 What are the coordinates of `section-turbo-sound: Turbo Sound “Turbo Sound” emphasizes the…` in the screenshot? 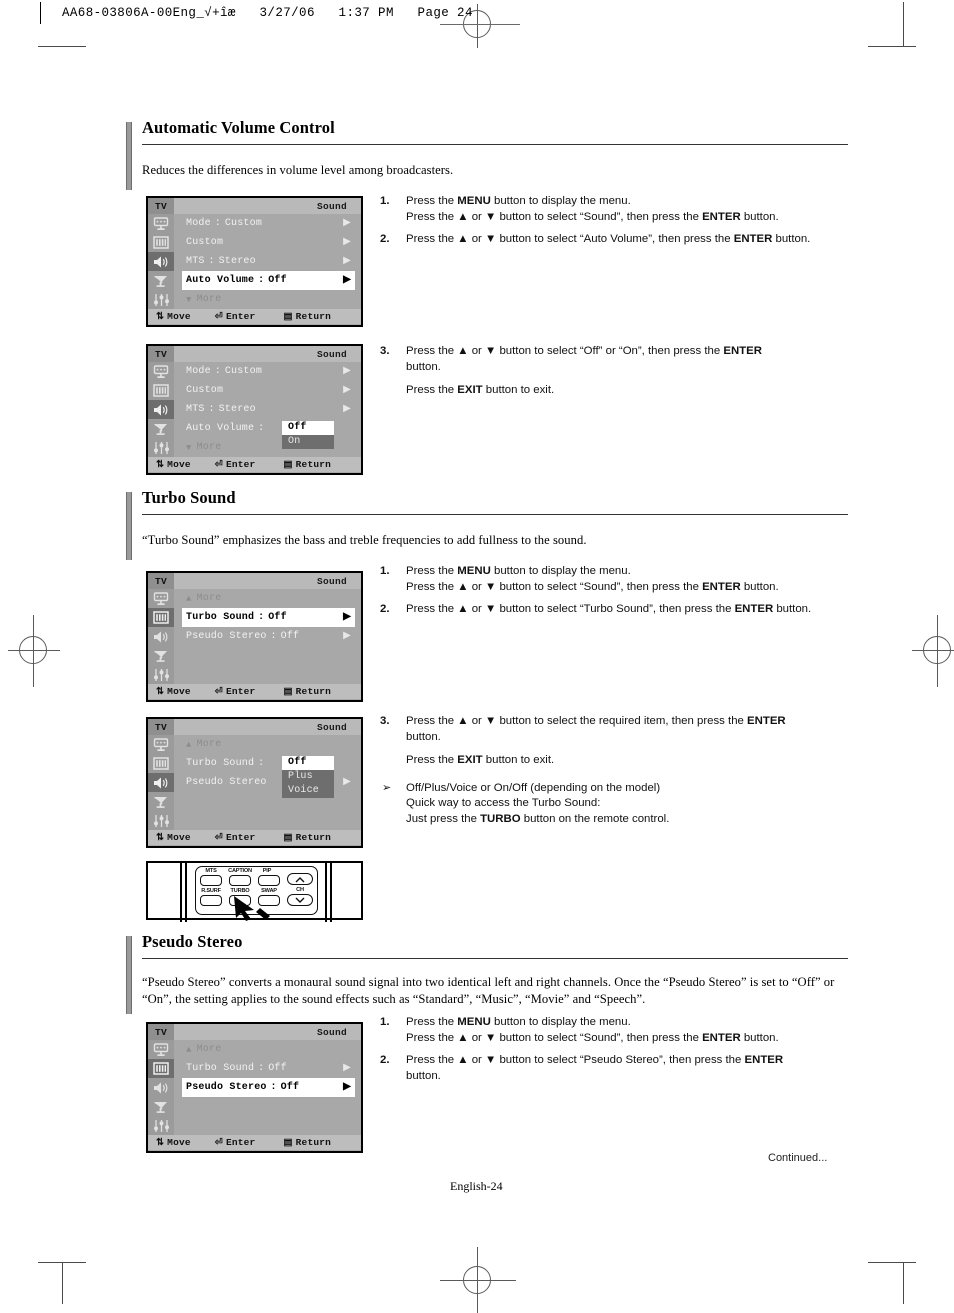 It's located at (487, 525).